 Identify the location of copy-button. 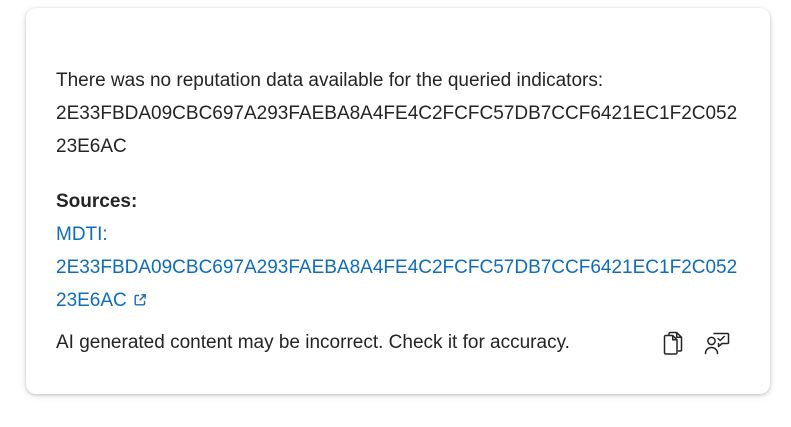
(673, 343).